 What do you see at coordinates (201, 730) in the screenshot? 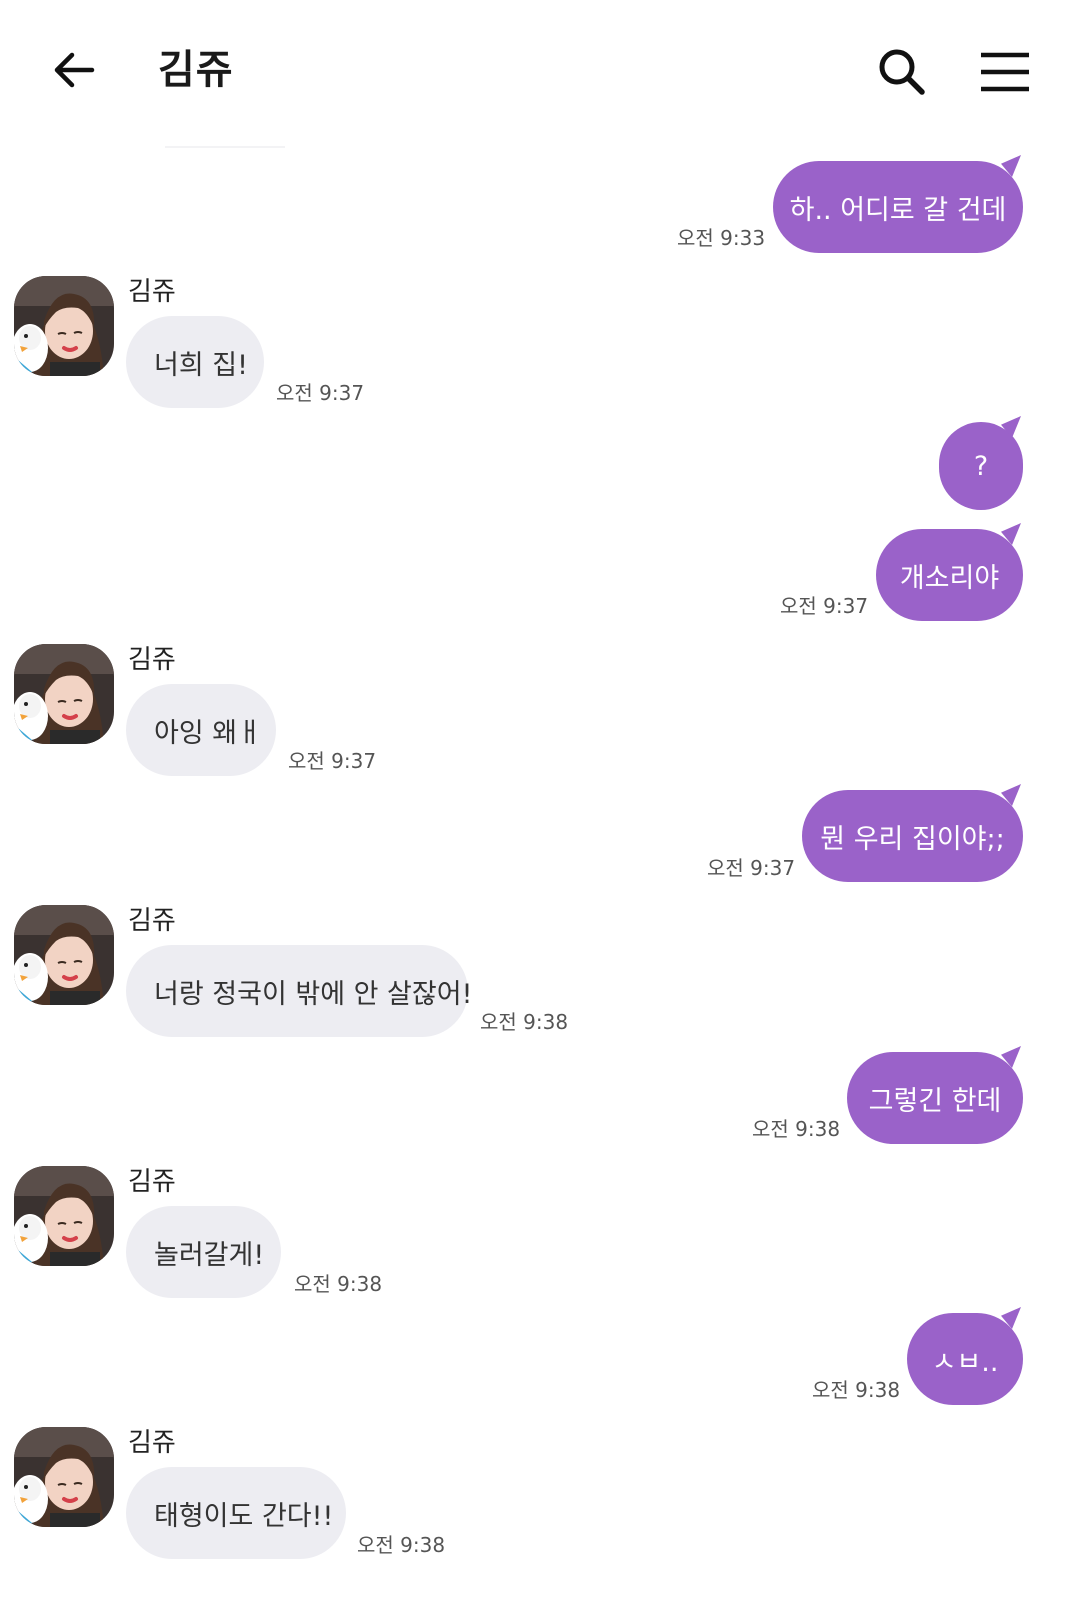
I see `incoming-message-bubble: 아잉 왜ㅐ` at bounding box center [201, 730].